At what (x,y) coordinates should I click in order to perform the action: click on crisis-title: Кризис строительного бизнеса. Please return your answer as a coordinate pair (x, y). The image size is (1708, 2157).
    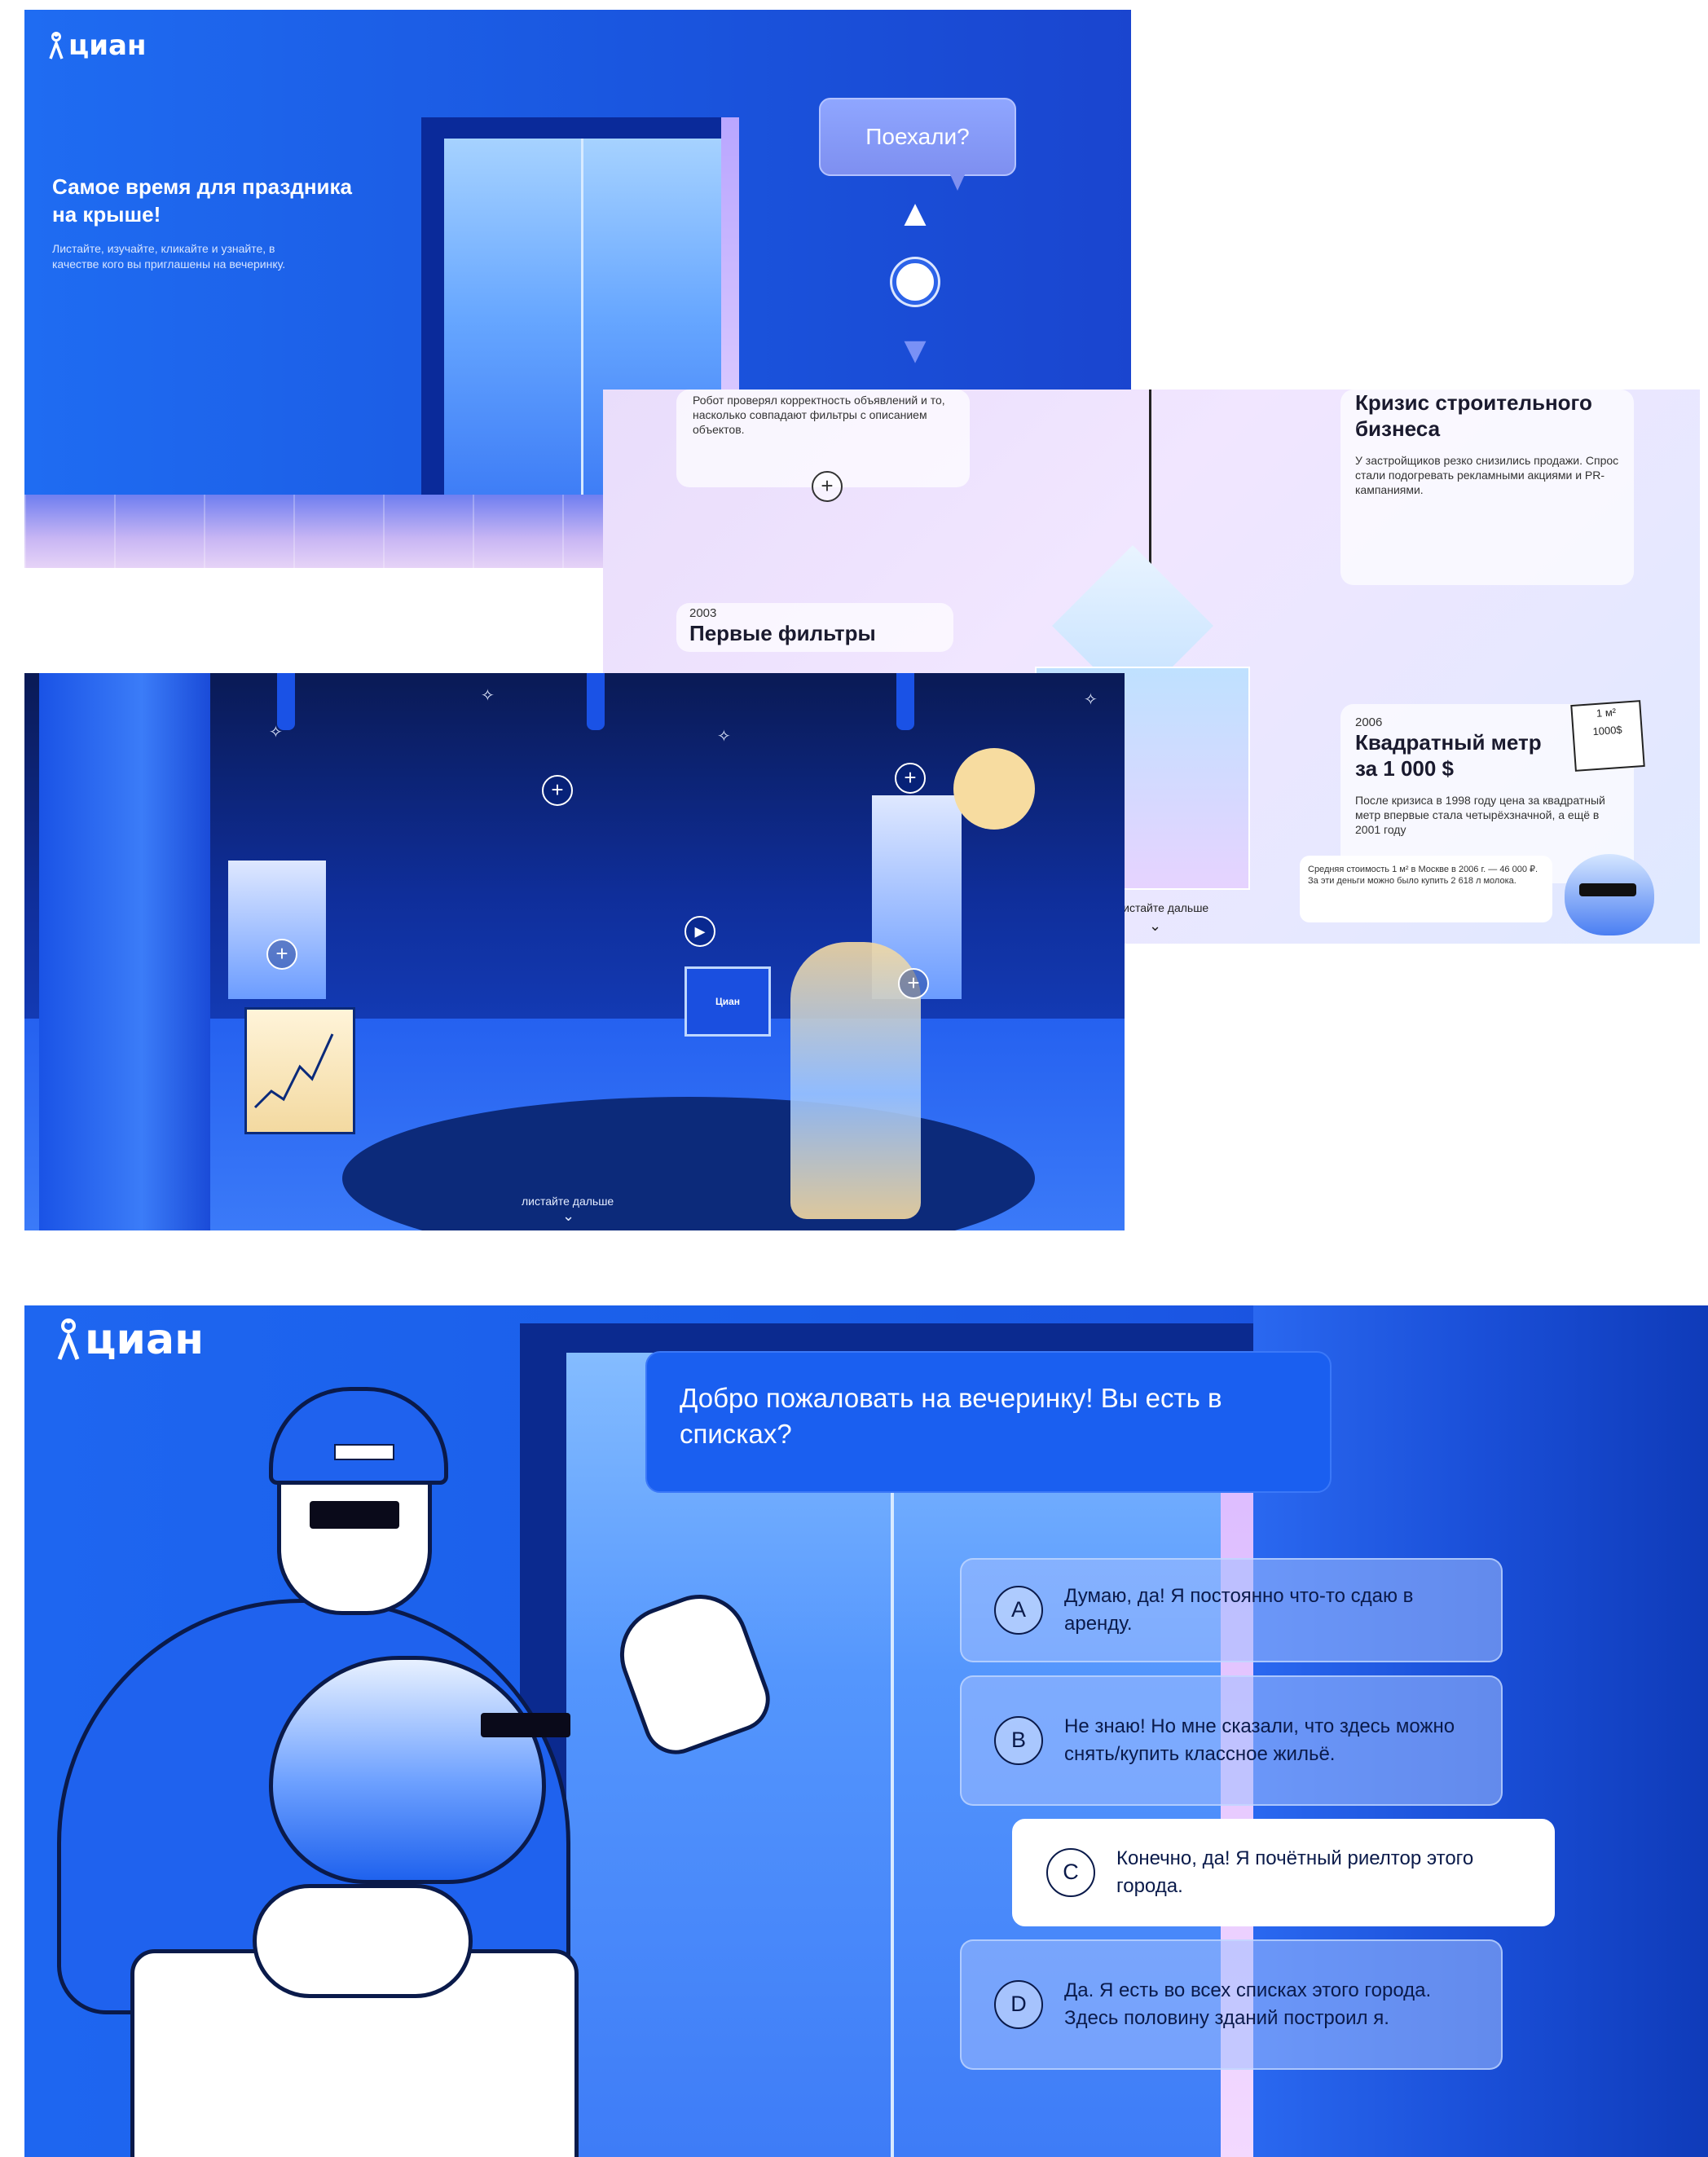
    Looking at the image, I should click on (1473, 415).